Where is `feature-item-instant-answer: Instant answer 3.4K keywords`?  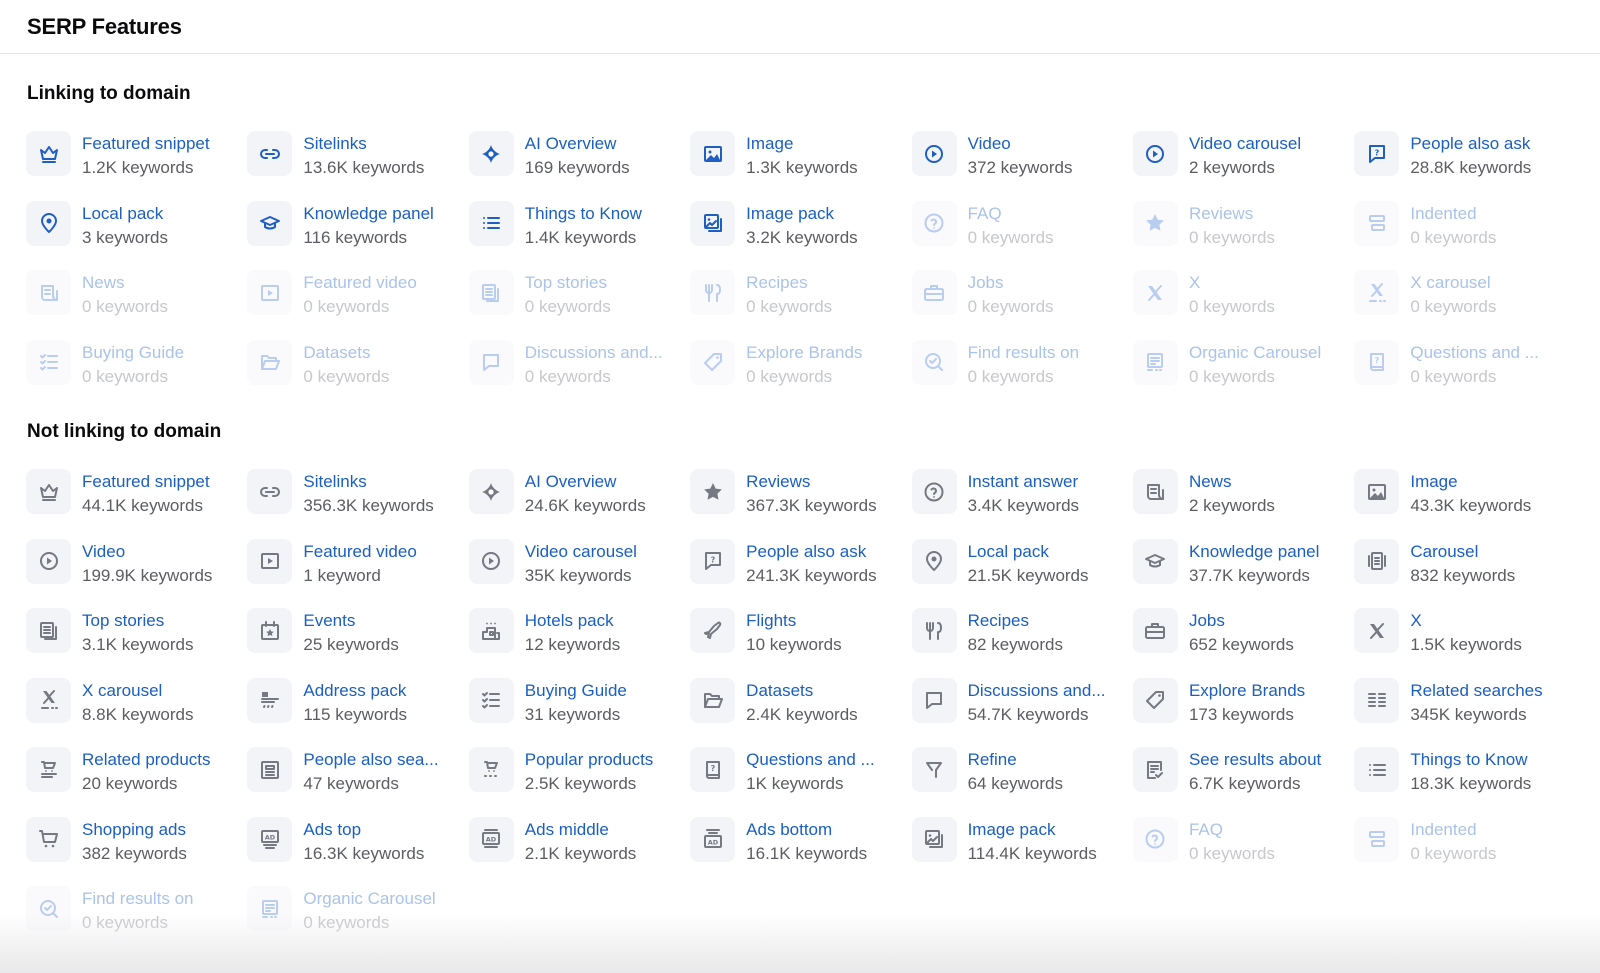
feature-item-instant-answer: Instant answer 3.4K keywords is located at coordinates (1022, 504).